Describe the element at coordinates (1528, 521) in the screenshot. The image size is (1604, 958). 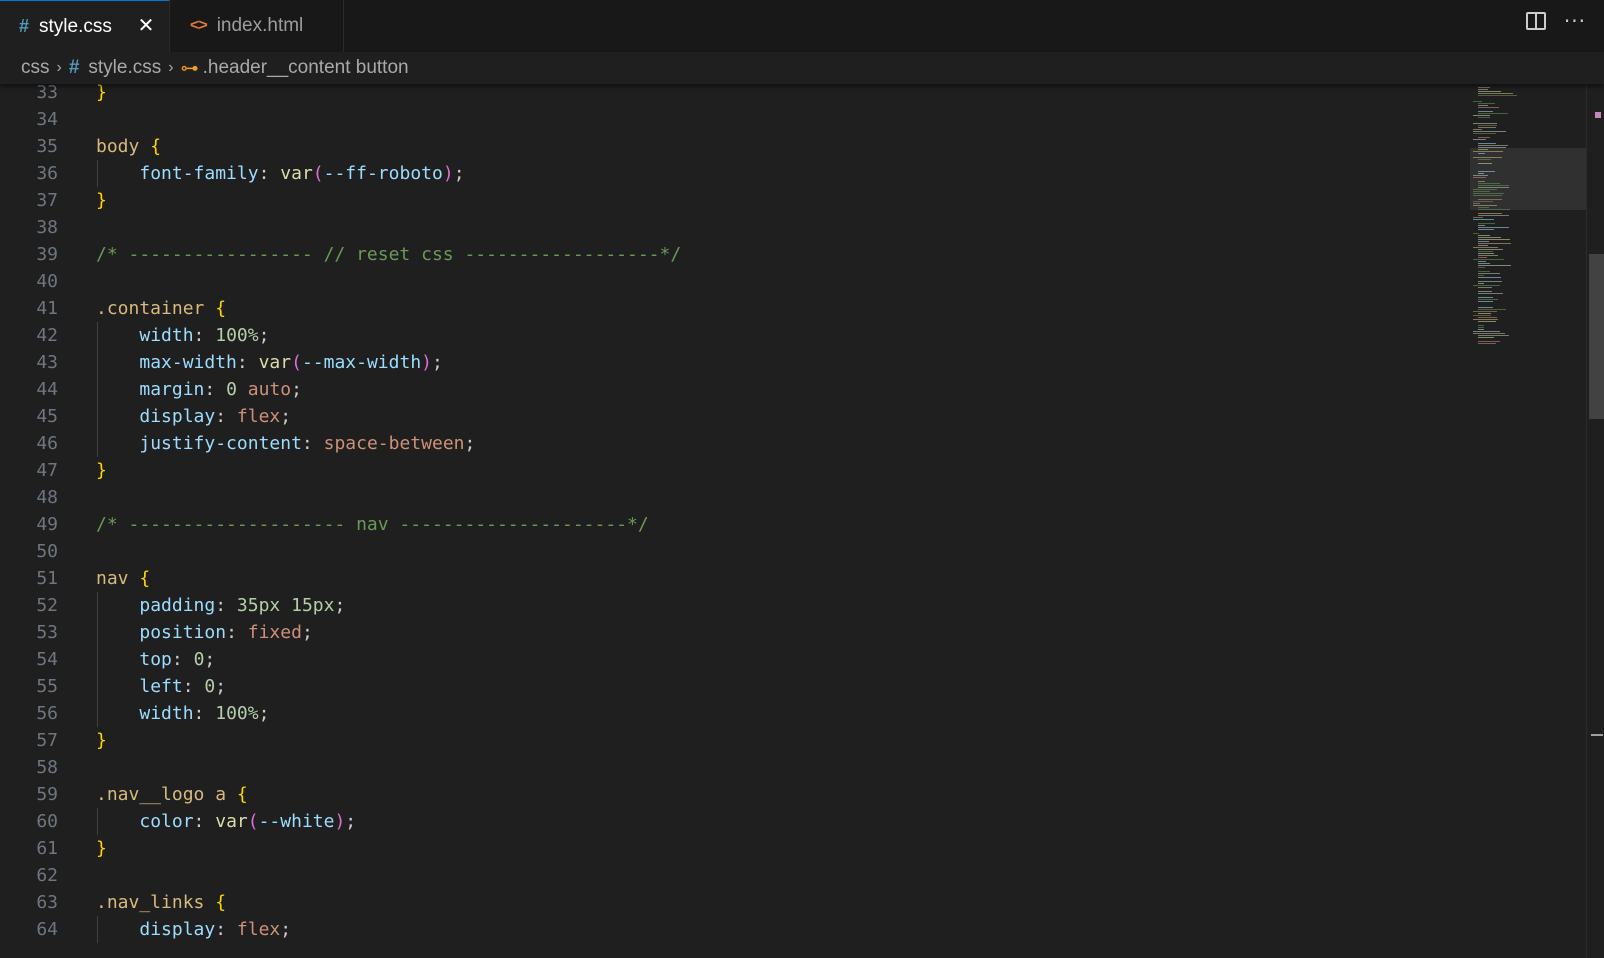
I see `minimap` at that location.